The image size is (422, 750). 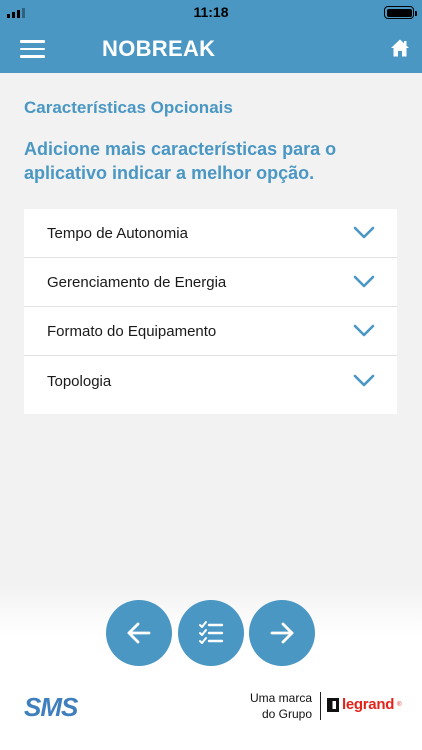 What do you see at coordinates (117, 233) in the screenshot?
I see `option-label: Tempo de Autonomia` at bounding box center [117, 233].